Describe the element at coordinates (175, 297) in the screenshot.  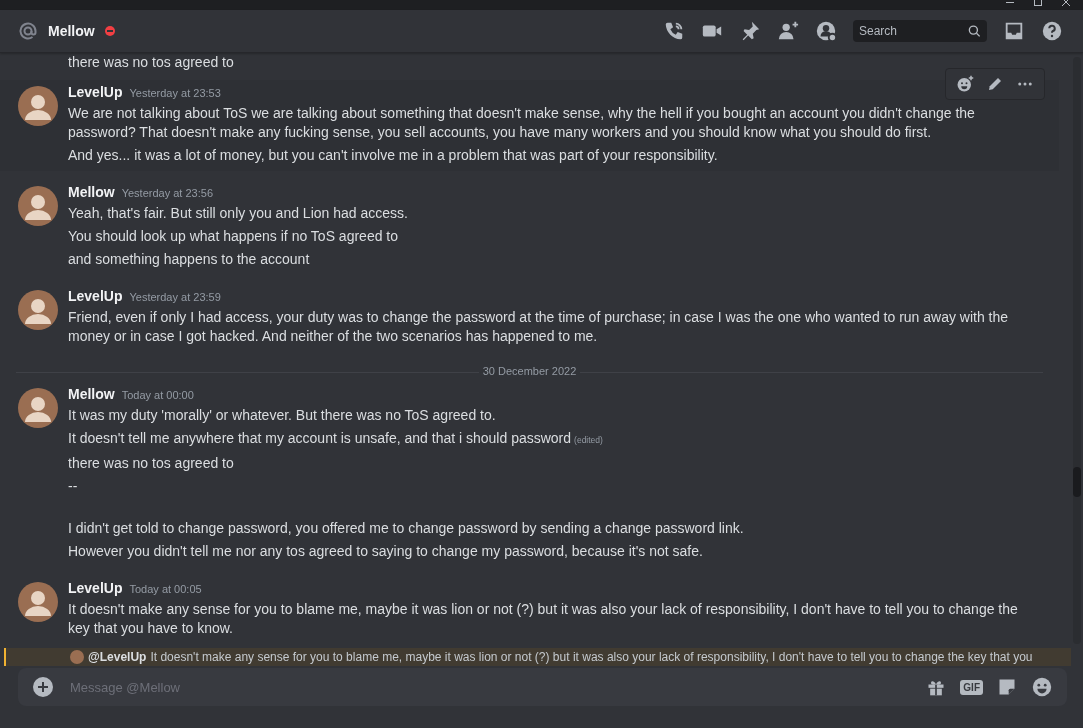
I see `timestamp: Yesterday at 23:59` at that location.